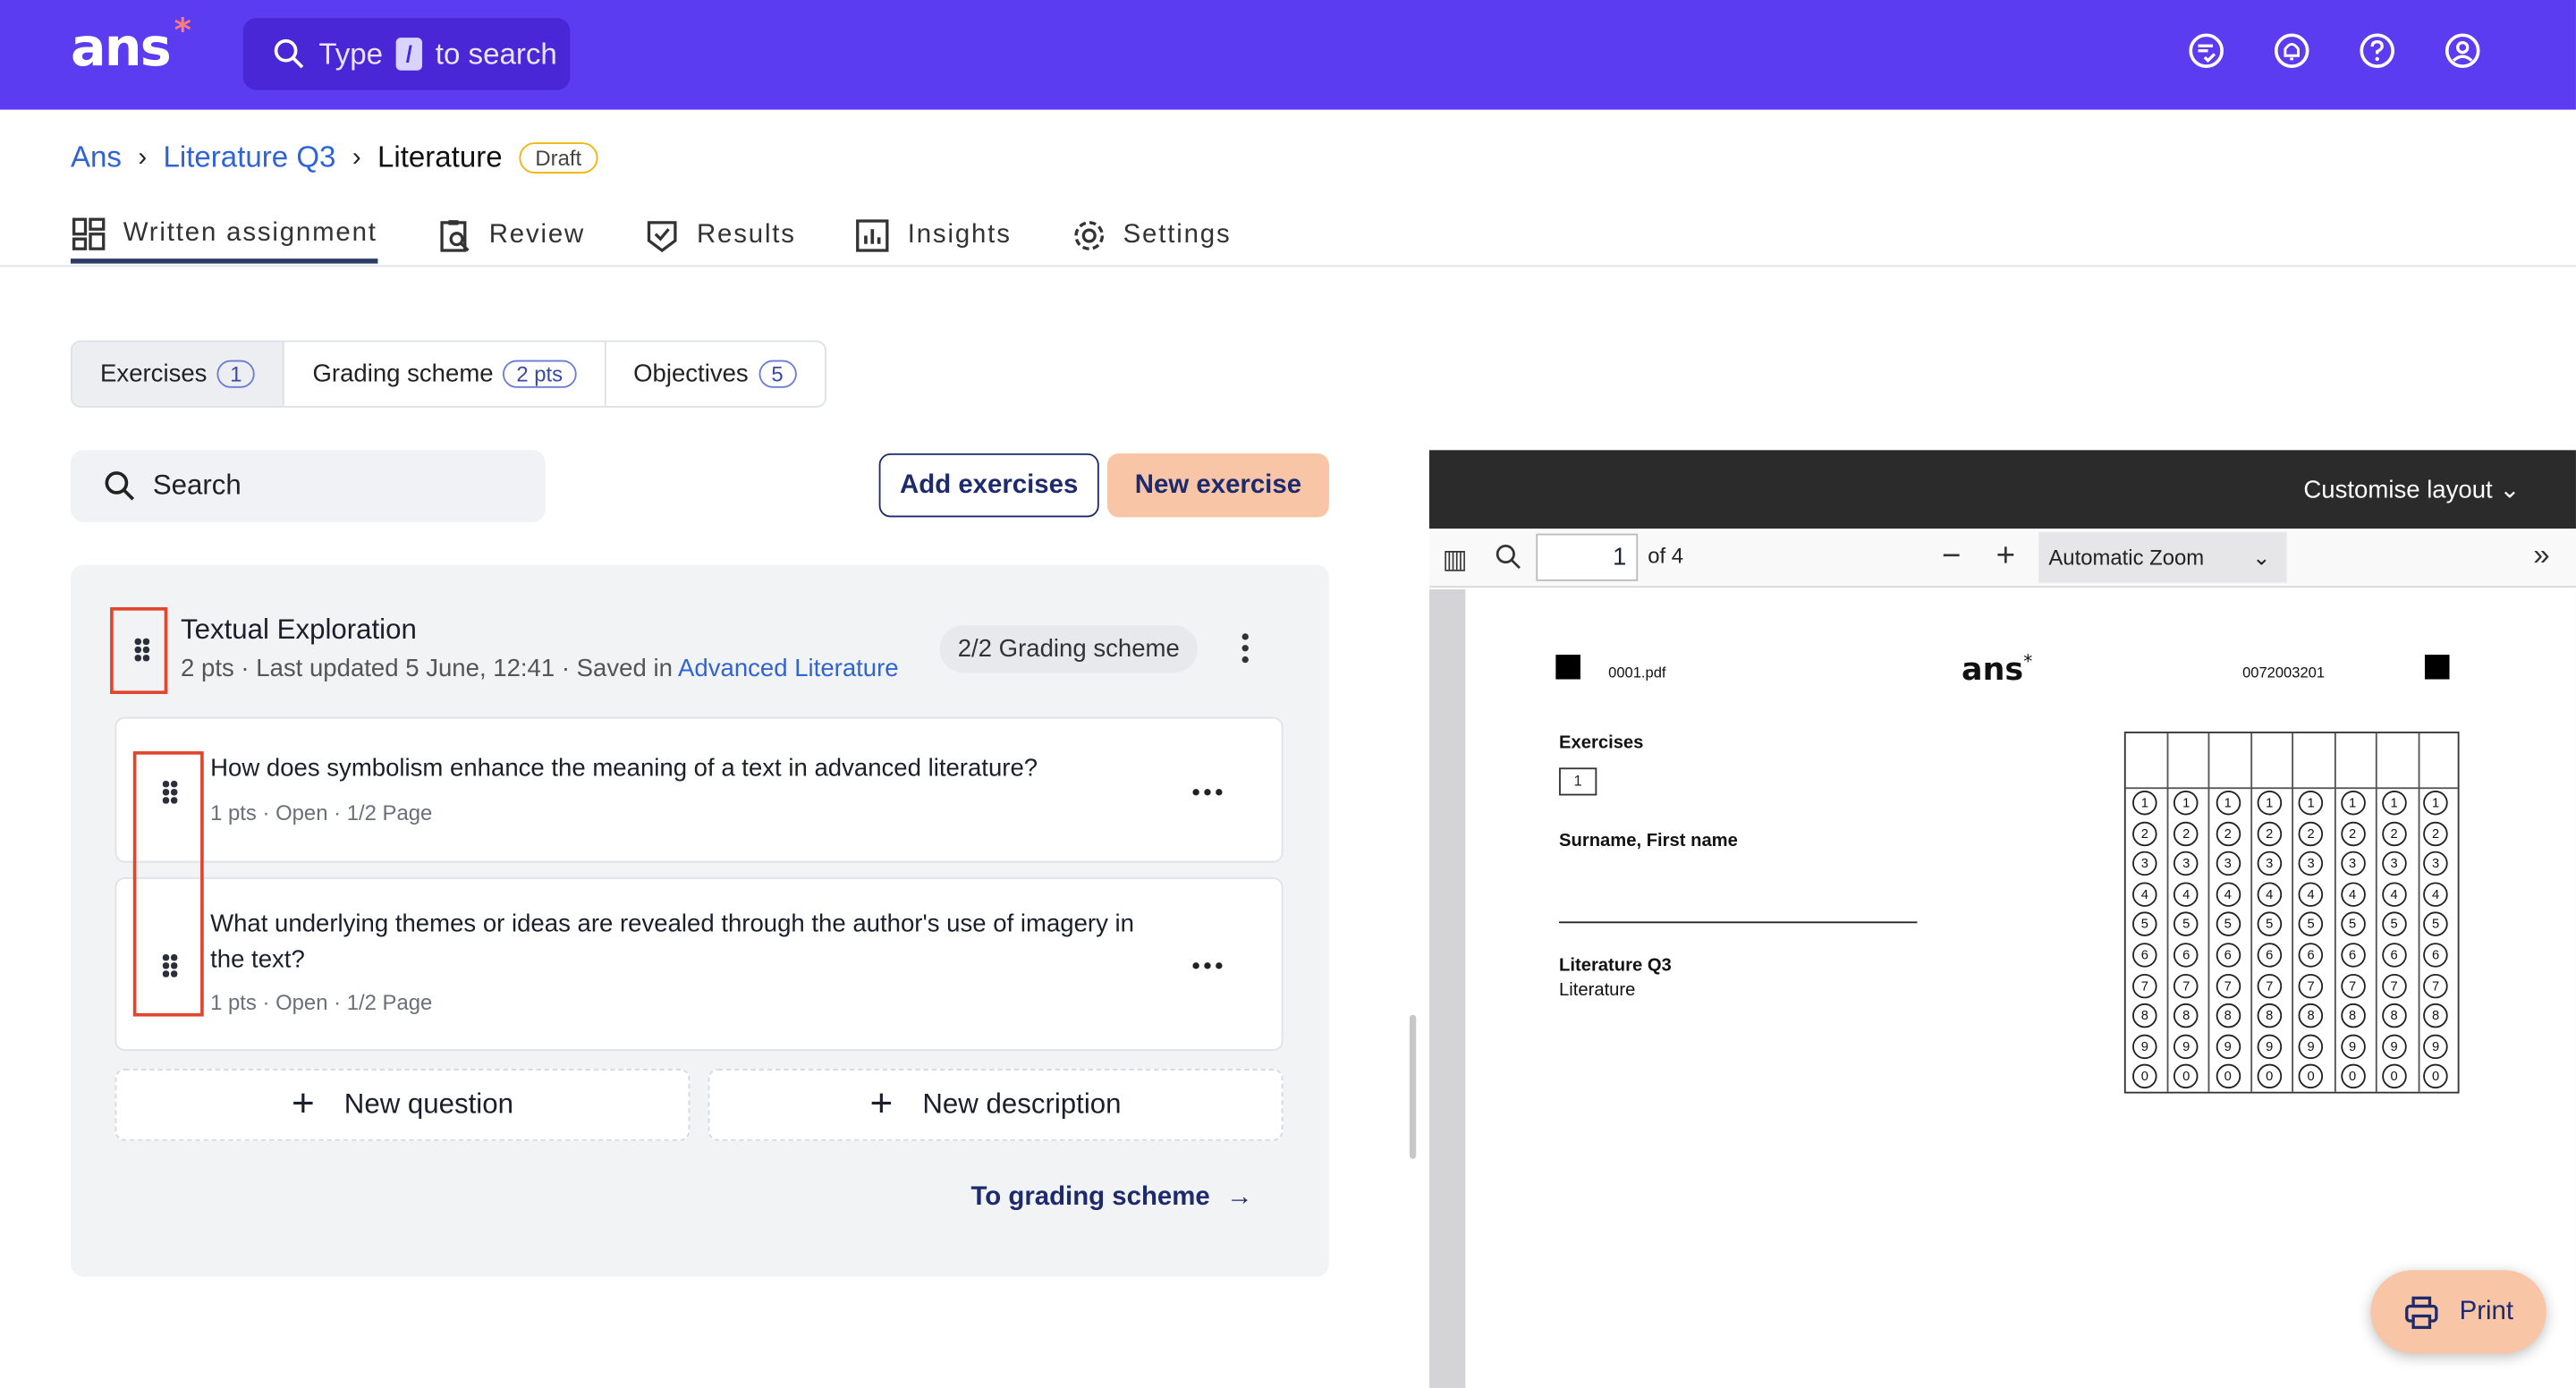  I want to click on subtab-grading-scheme: Grading scheme 2 pts, so click(445, 374).